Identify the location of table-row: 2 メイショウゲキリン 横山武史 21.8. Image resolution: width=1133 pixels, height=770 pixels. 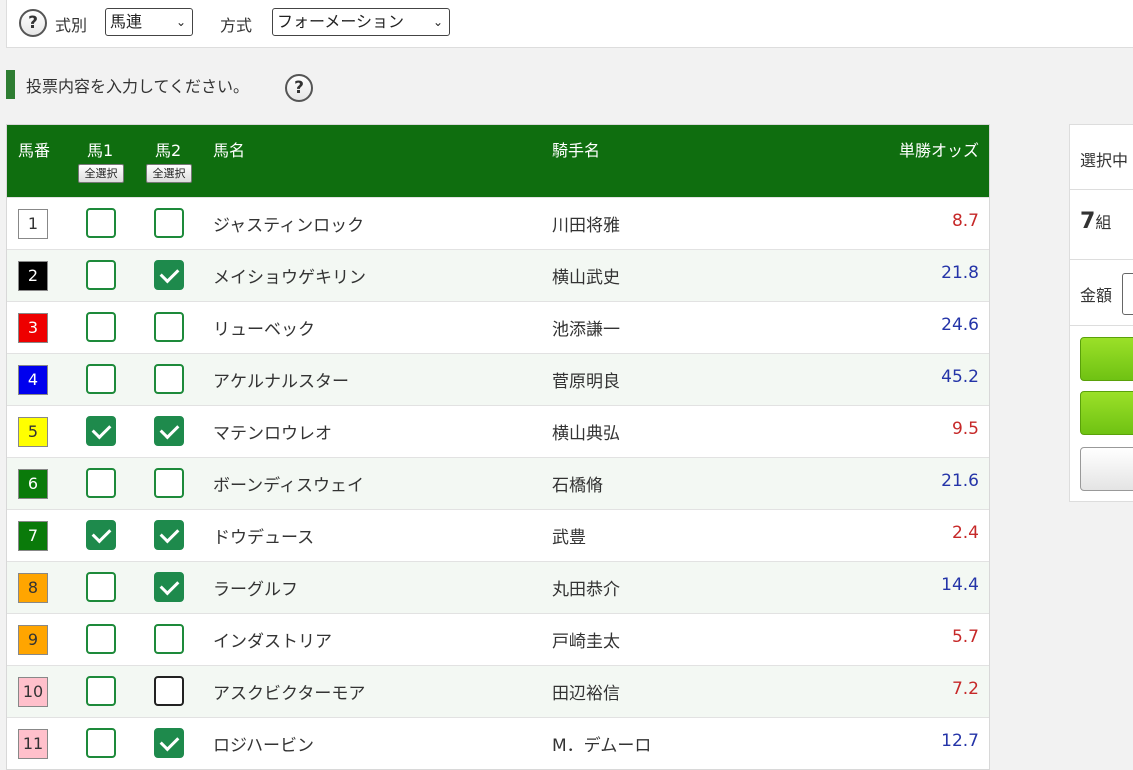
(498, 275).